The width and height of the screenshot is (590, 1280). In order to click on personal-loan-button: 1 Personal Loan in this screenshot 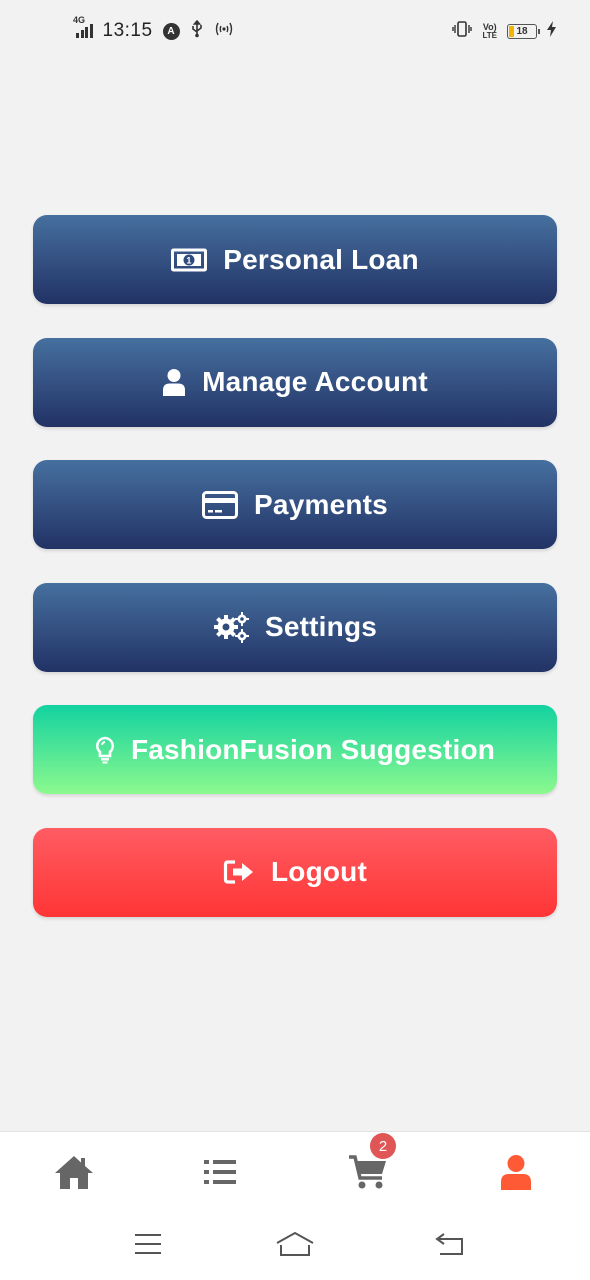, I will do `click(295, 259)`.